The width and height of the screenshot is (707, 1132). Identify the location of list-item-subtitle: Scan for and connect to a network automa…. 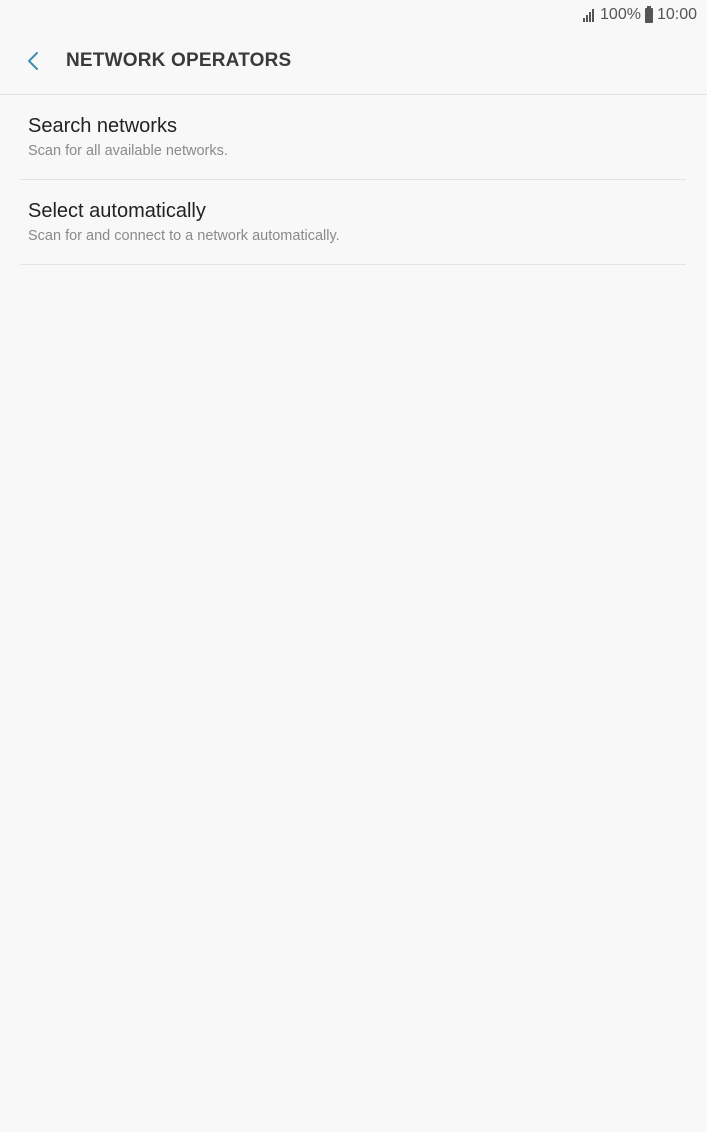
(184, 236).